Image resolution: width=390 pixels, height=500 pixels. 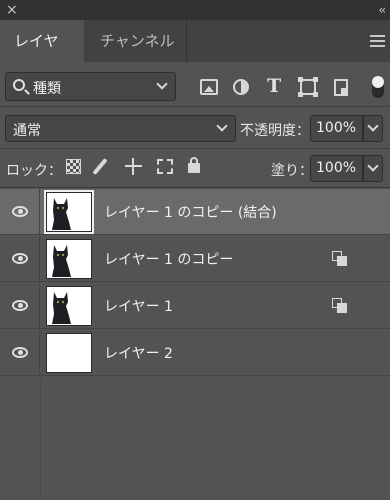 What do you see at coordinates (47, 89) in the screenshot?
I see `filter-kind-label: 種類` at bounding box center [47, 89].